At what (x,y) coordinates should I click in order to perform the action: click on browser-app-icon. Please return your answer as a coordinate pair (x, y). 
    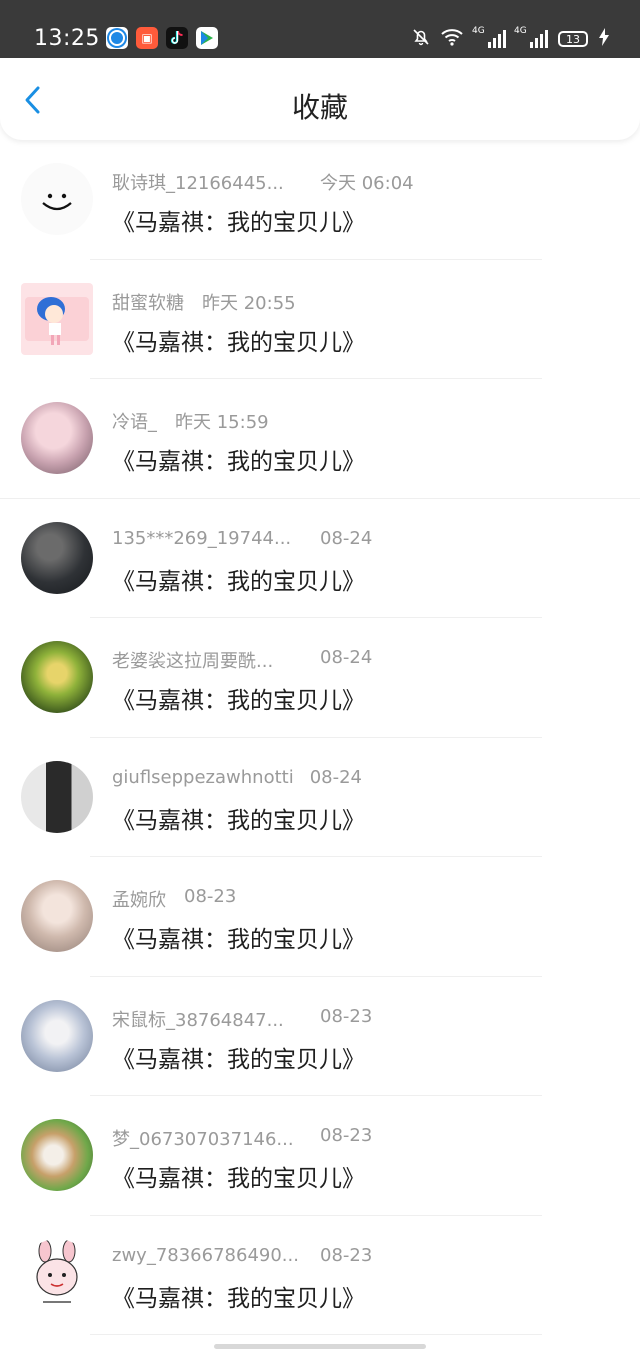
    Looking at the image, I should click on (117, 38).